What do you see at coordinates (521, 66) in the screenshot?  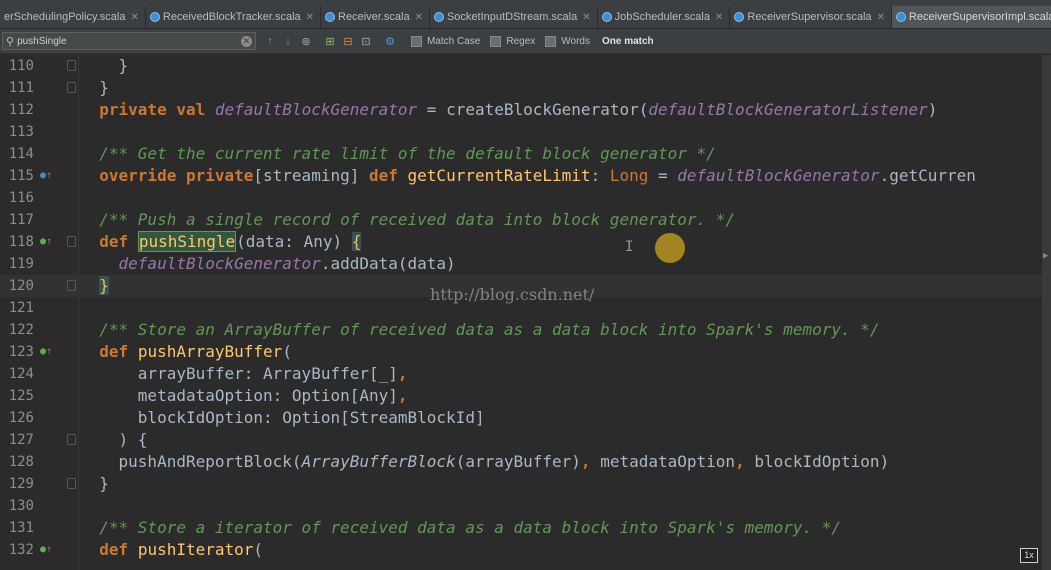 I see `code-line: 110 }` at bounding box center [521, 66].